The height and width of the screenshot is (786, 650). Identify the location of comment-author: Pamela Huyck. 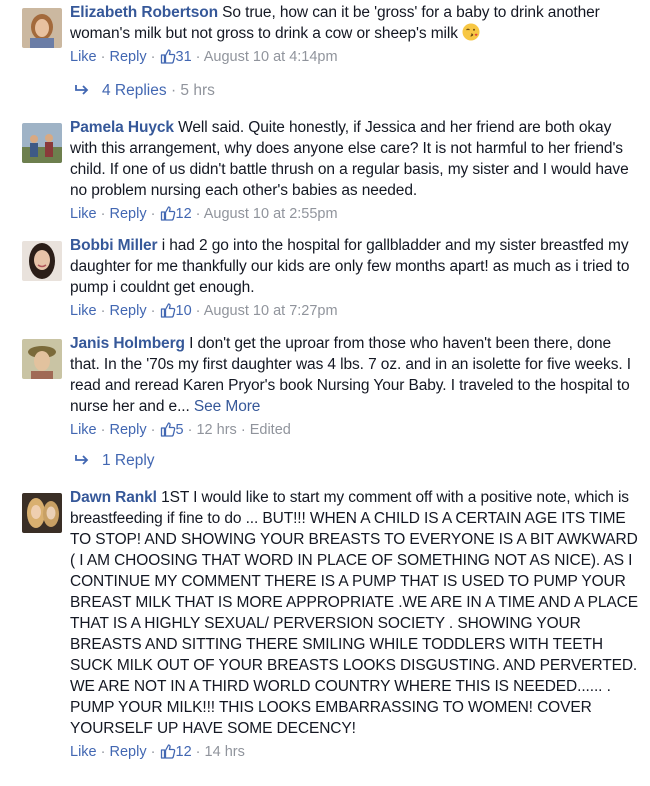
(122, 127).